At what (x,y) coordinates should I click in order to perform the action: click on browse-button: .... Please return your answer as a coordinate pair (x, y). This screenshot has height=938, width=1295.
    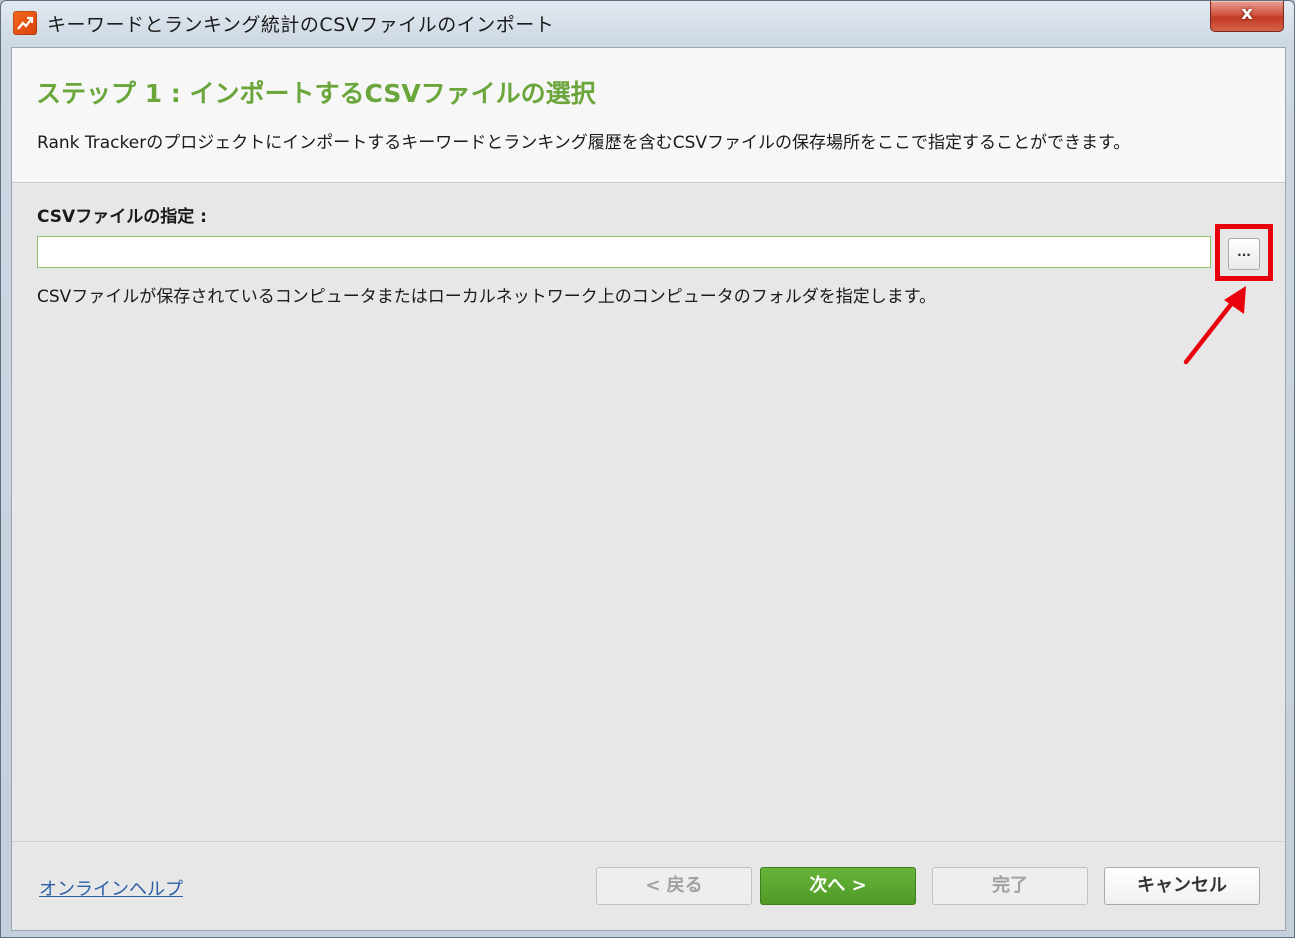
    Looking at the image, I should click on (1244, 254).